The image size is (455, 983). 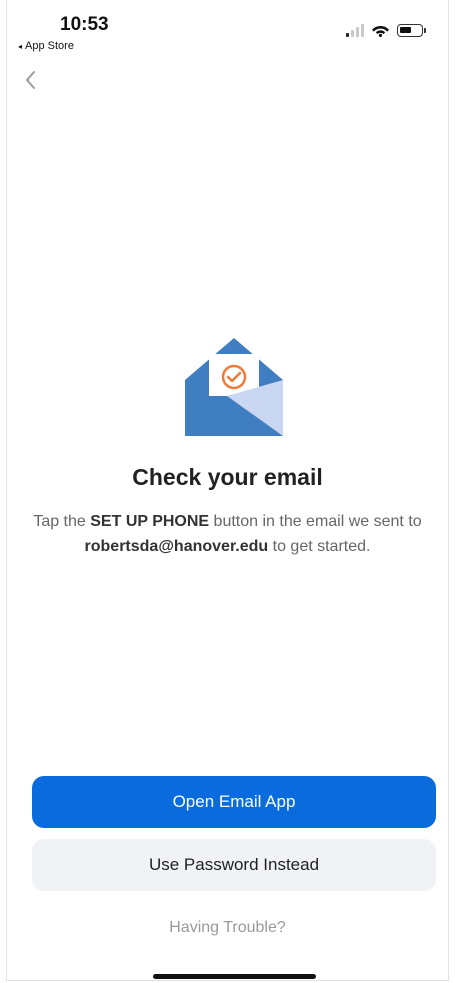 What do you see at coordinates (234, 976) in the screenshot?
I see `home-indicator` at bounding box center [234, 976].